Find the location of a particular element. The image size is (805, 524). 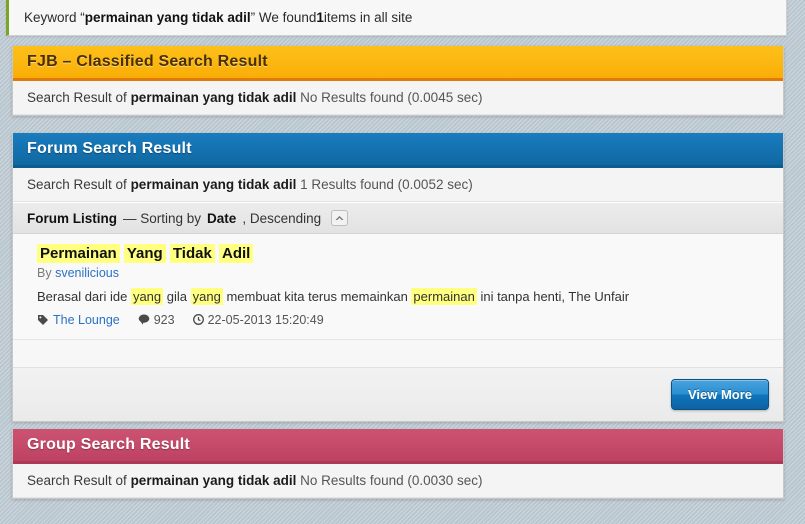

desc-part-1: Berasal dari ide is located at coordinates (84, 297).